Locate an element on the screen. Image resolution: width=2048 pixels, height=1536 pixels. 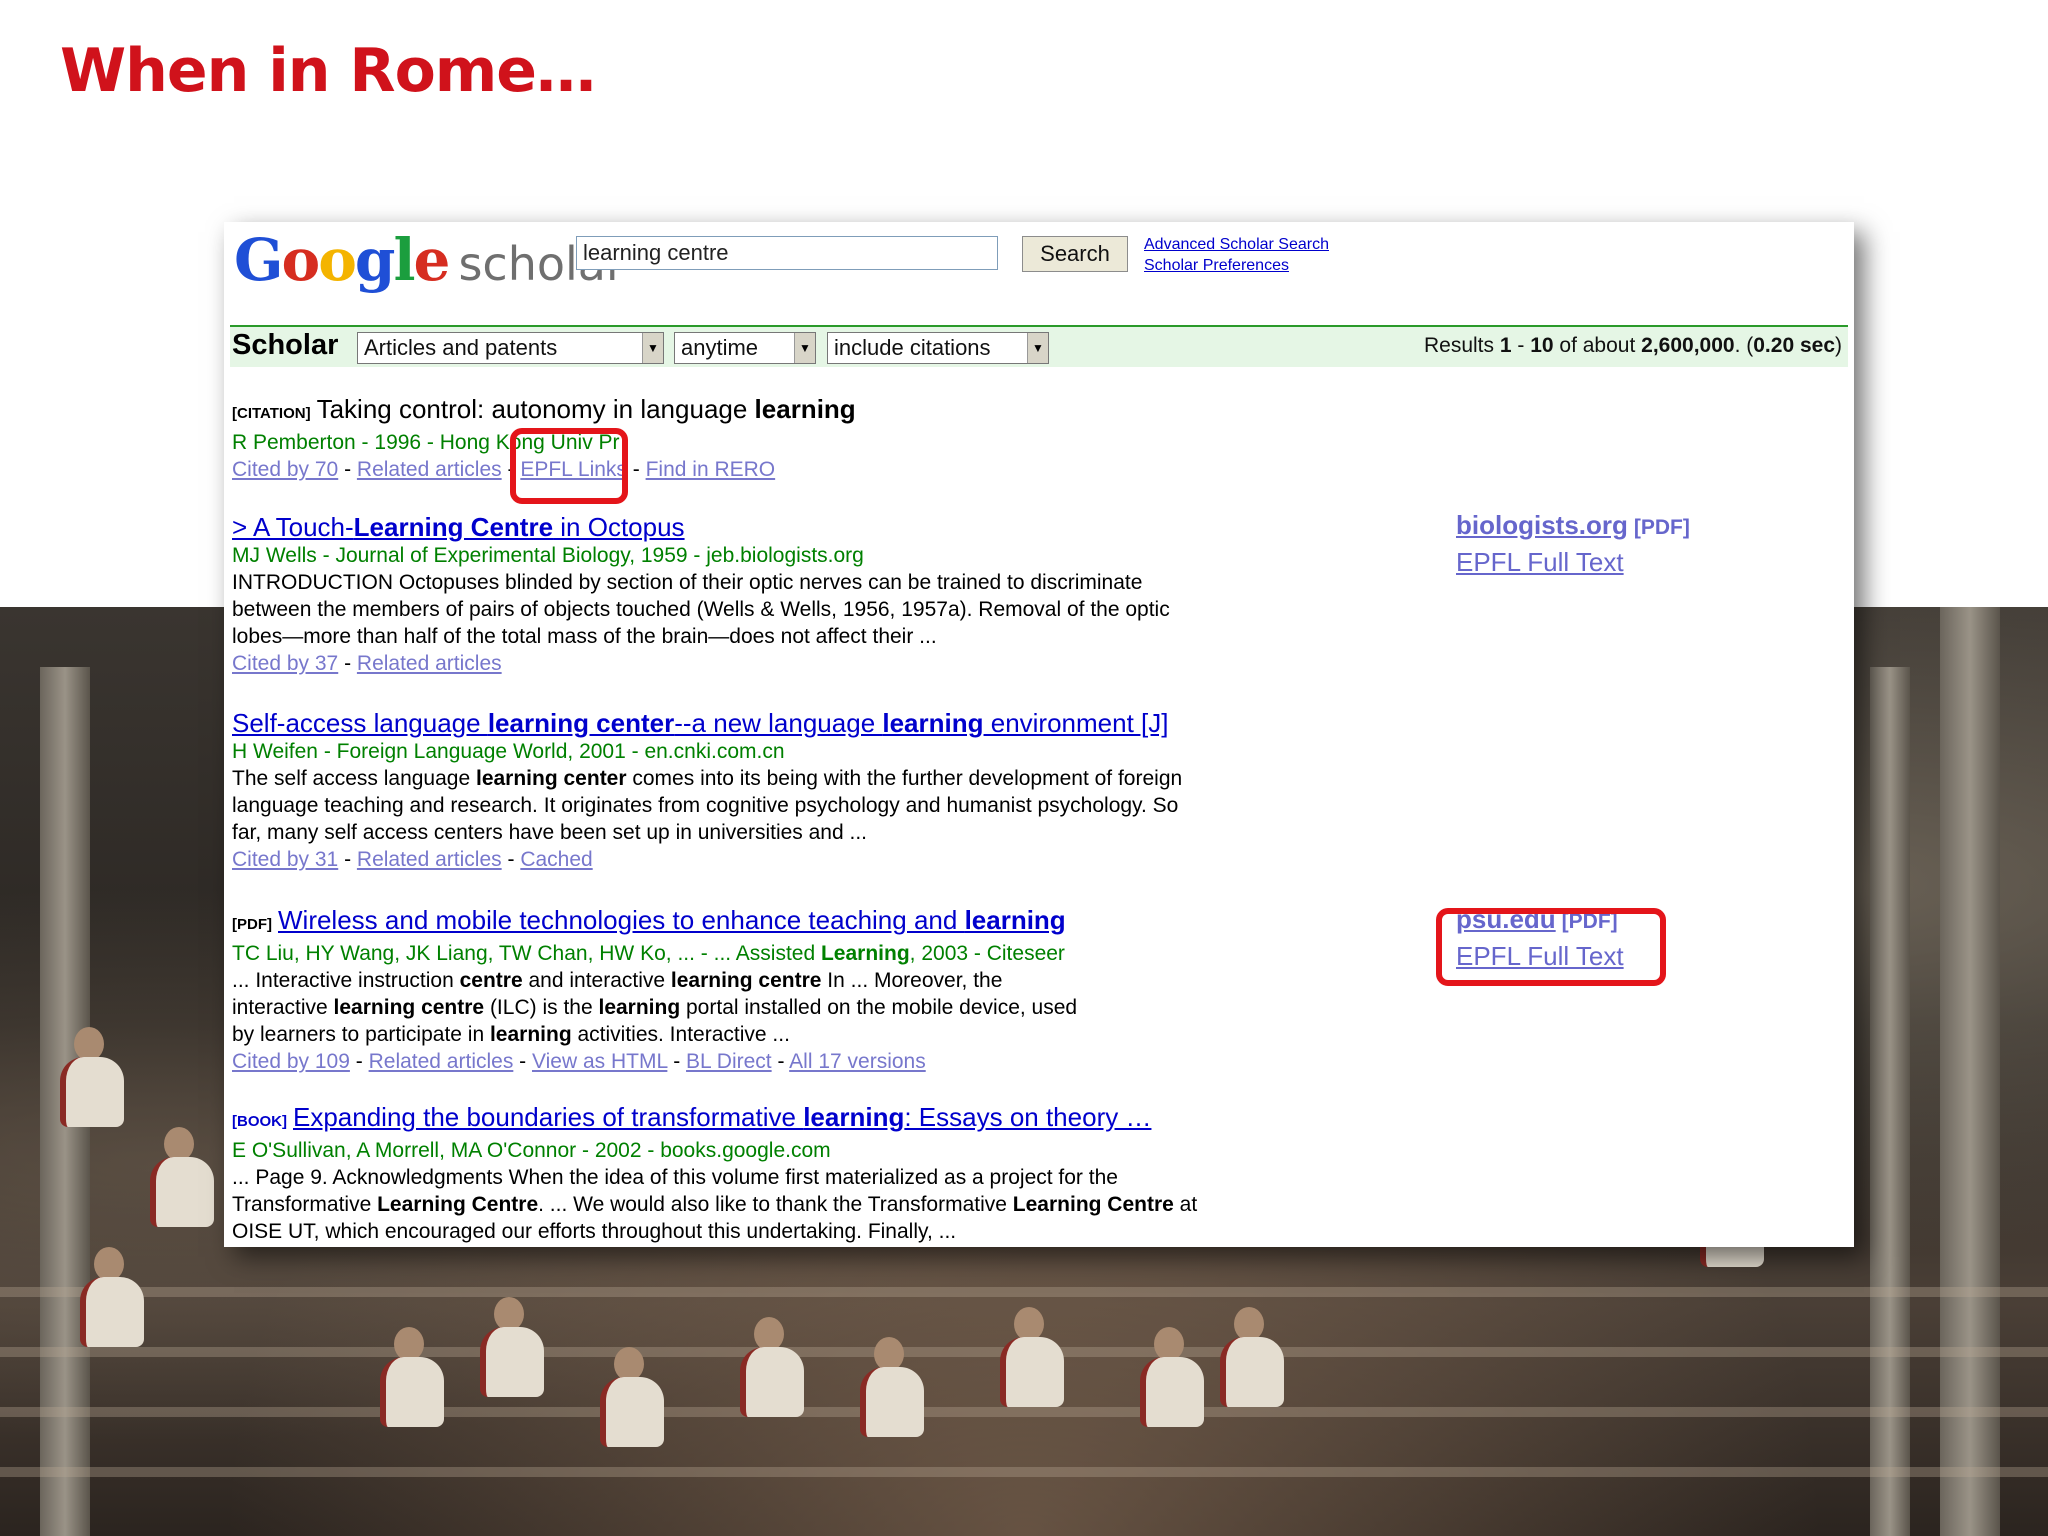
cited-by-link: Cited by 37 is located at coordinates (285, 663).